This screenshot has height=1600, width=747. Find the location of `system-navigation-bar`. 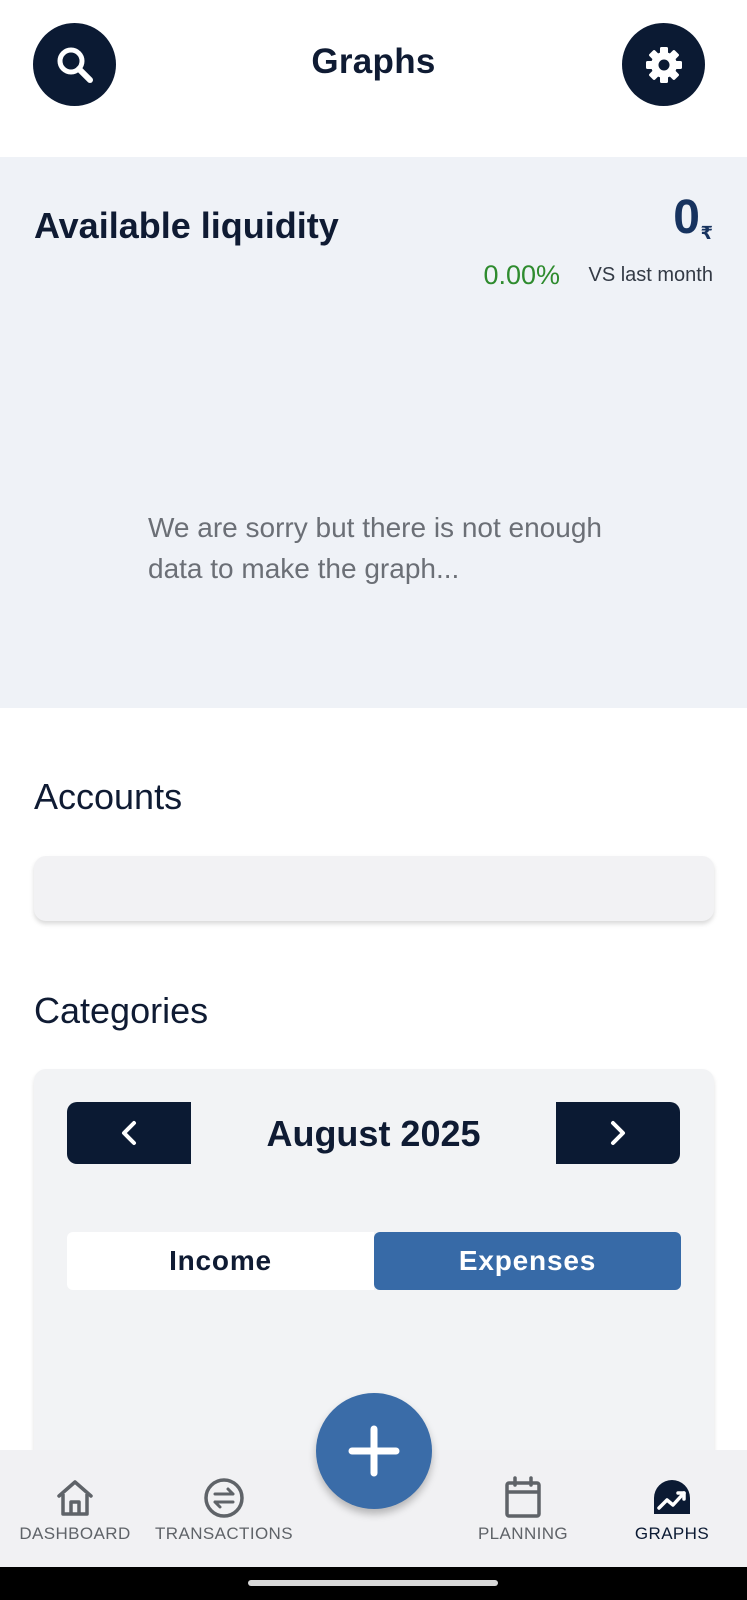

system-navigation-bar is located at coordinates (373, 1583).